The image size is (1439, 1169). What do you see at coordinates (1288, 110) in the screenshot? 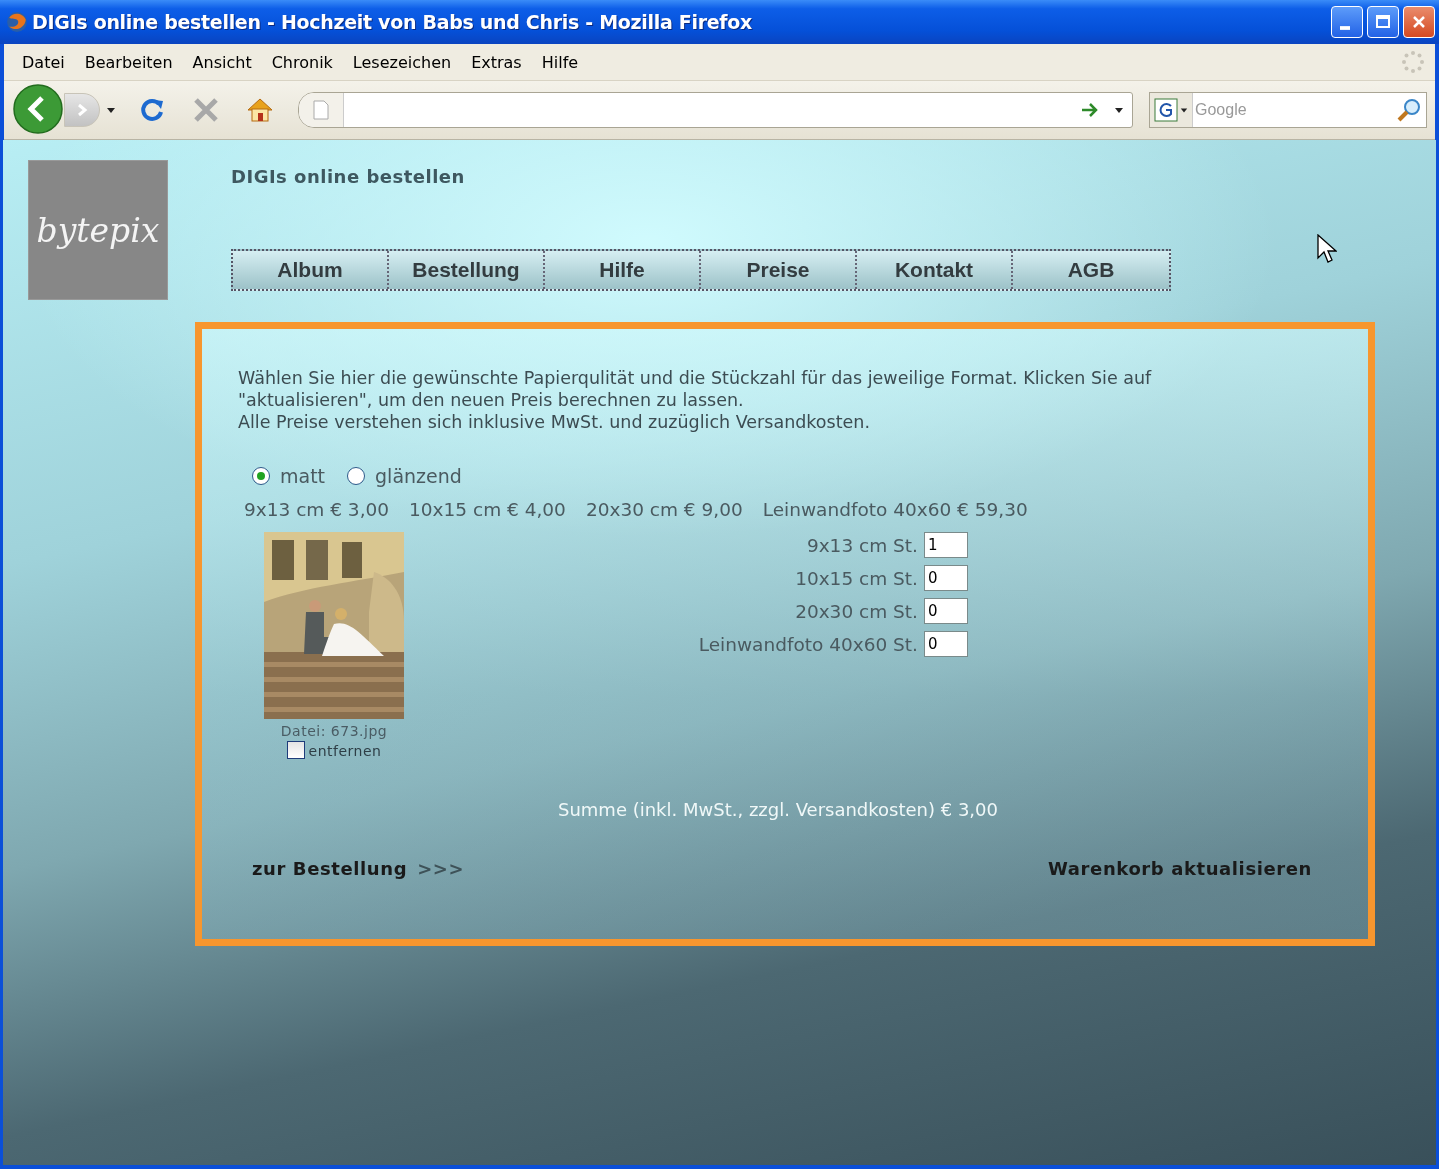
I see `search-field: Google` at bounding box center [1288, 110].